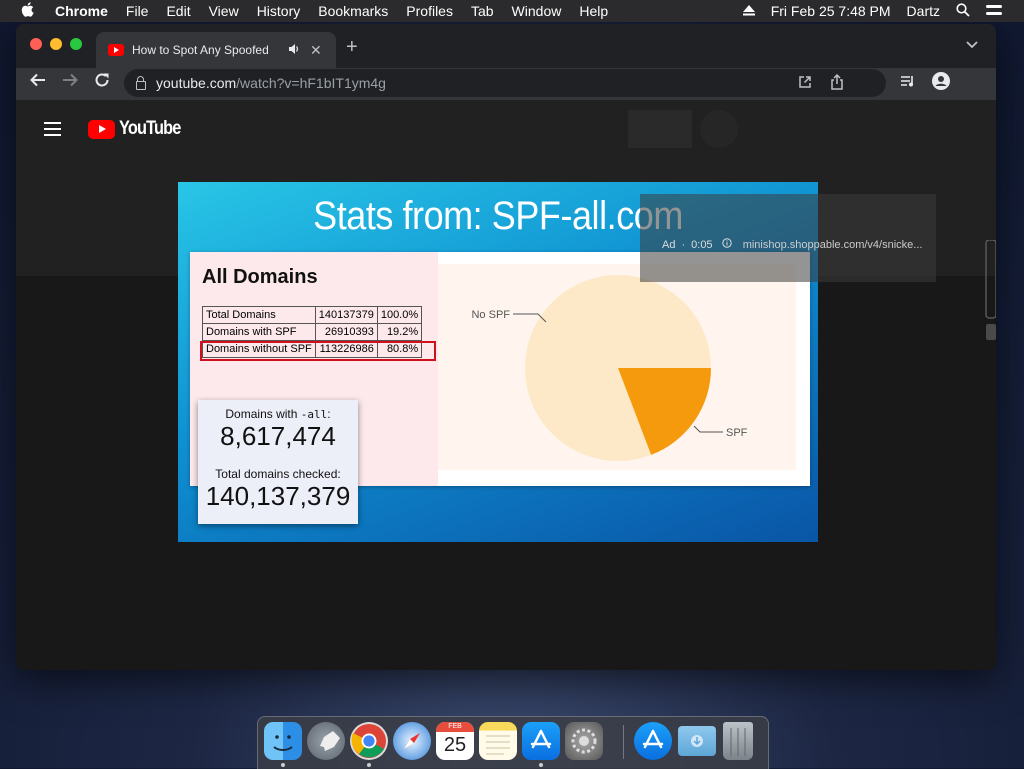  I want to click on calendar-month: FEB, so click(455, 727).